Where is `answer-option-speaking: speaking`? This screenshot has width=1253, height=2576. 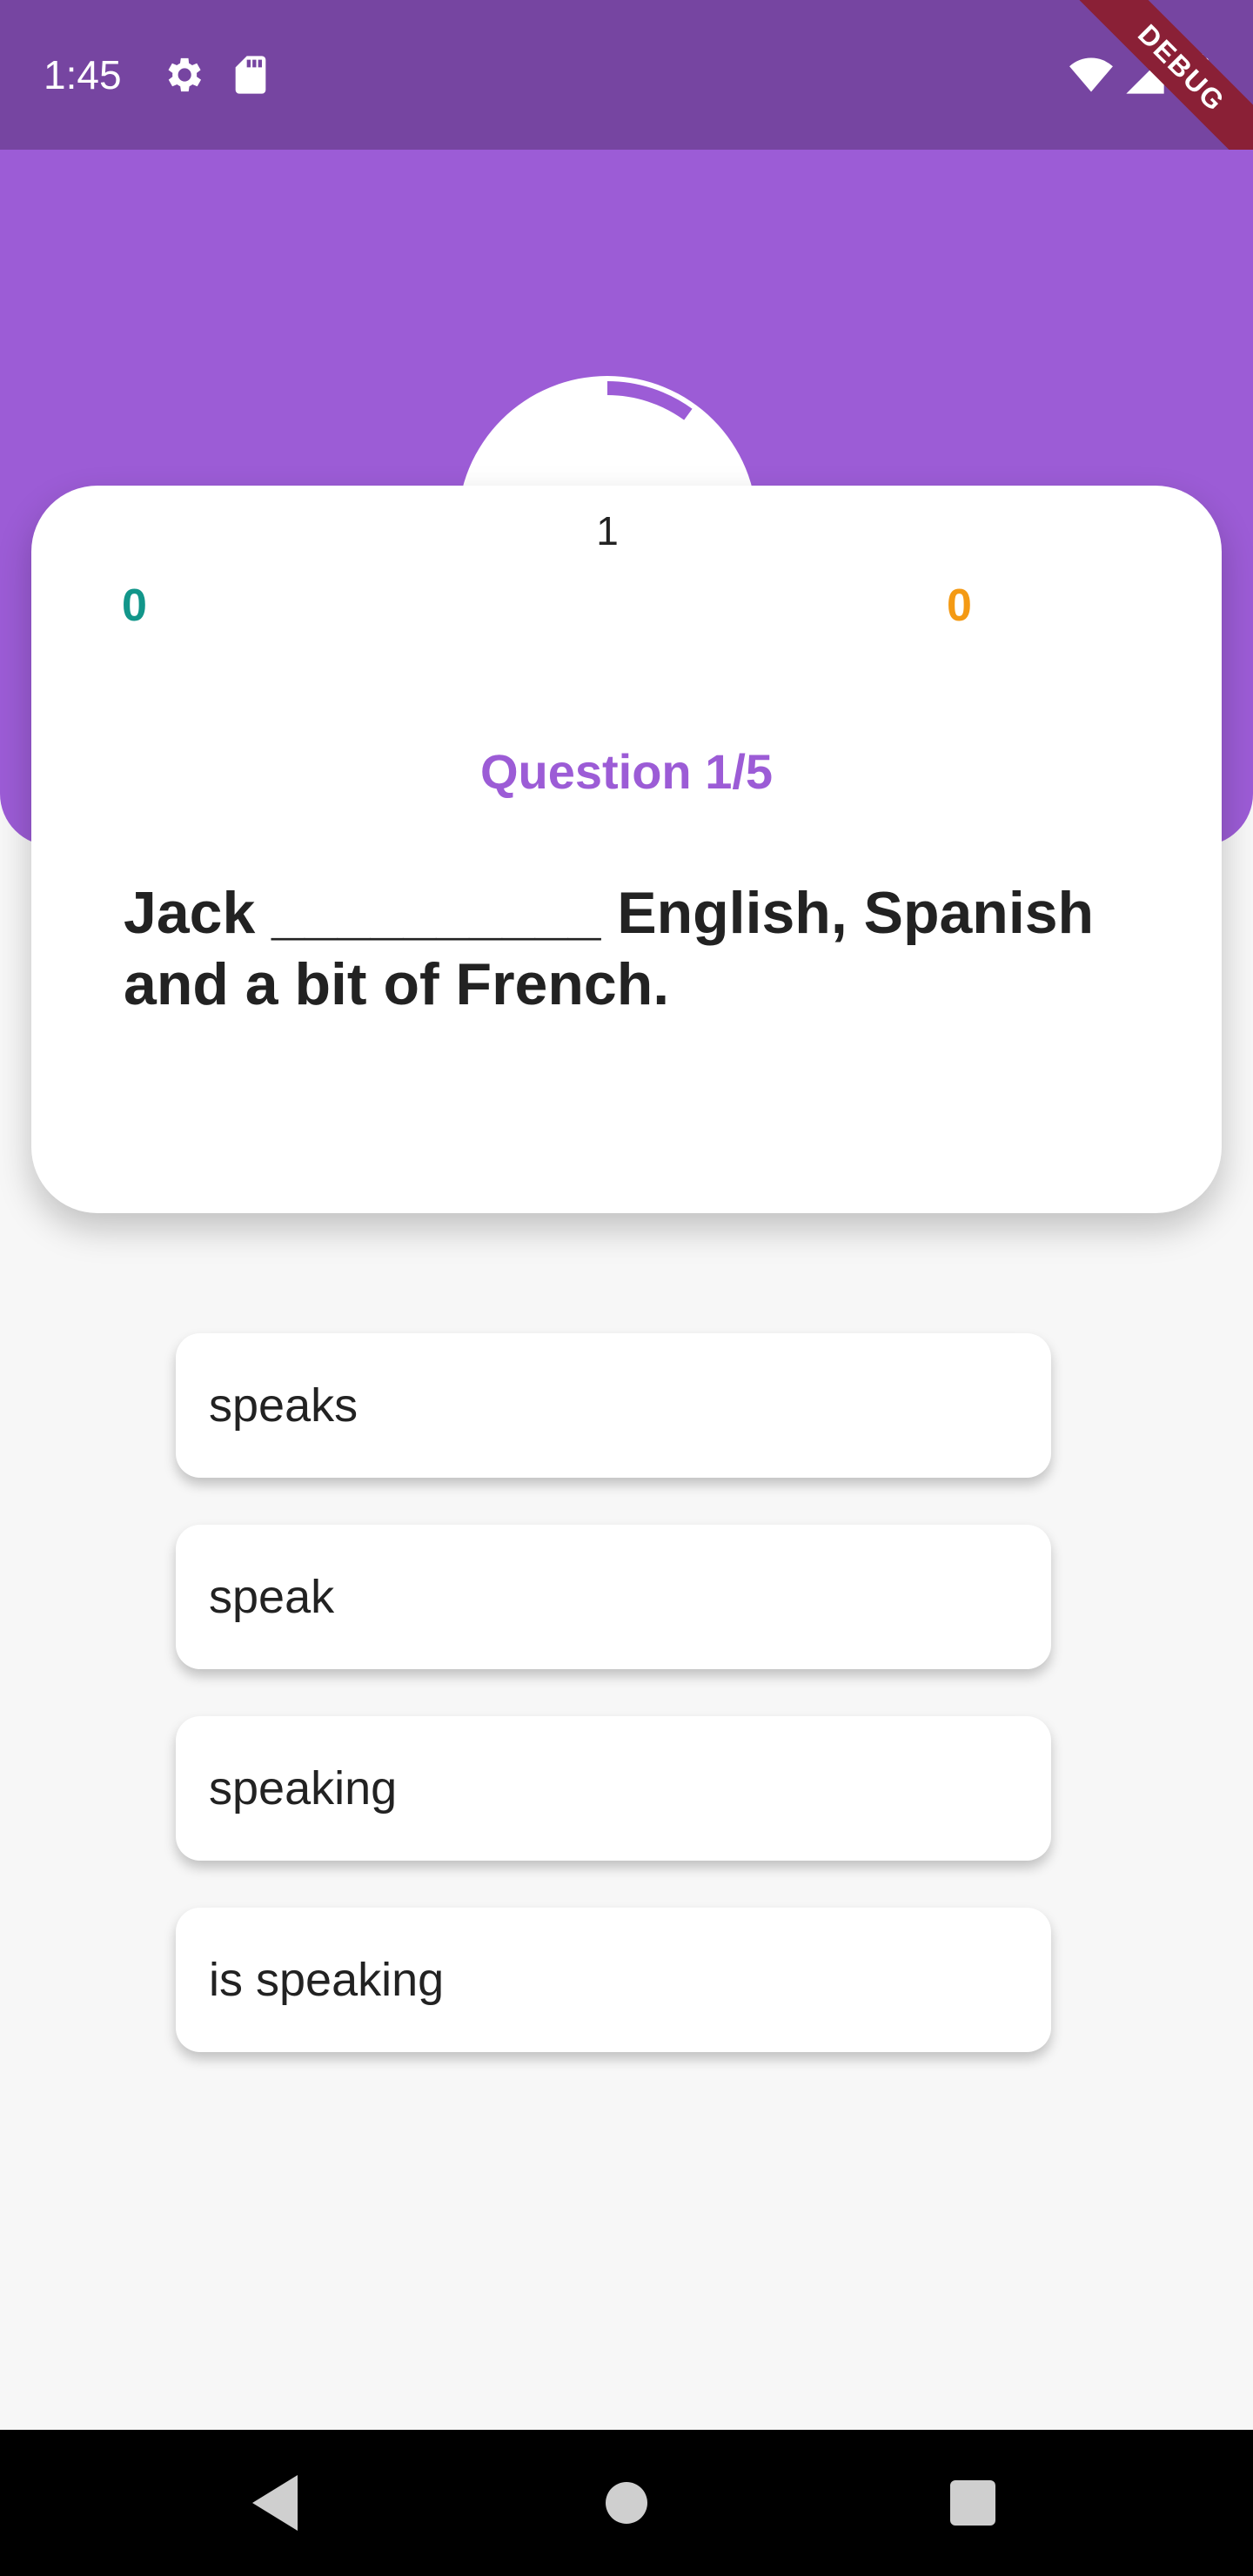 answer-option-speaking: speaking is located at coordinates (613, 1788).